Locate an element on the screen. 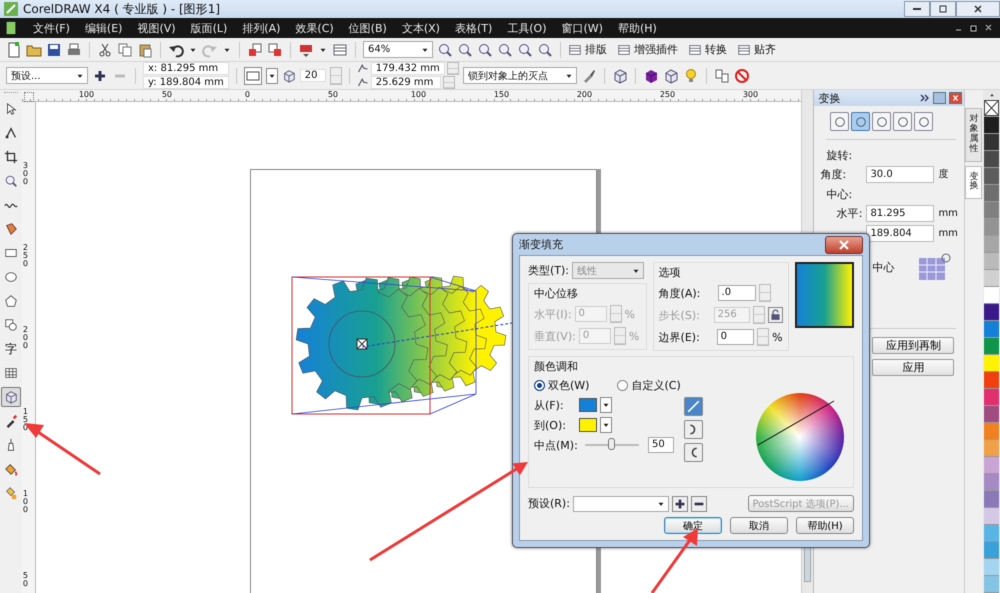 The height and width of the screenshot is (593, 1000). plugin-toolbar-button: 贴齐 is located at coordinates (756, 49).